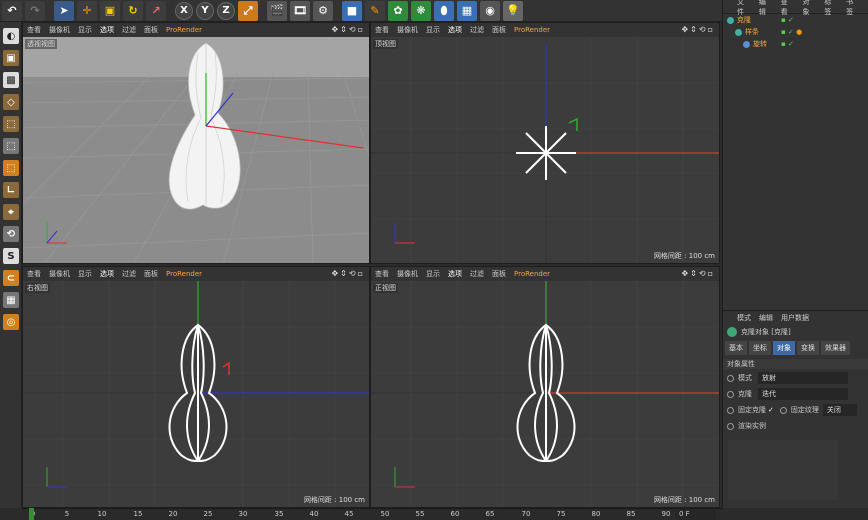 The width and height of the screenshot is (868, 520). I want to click on fixed-texture-select: 关闭, so click(839, 410).